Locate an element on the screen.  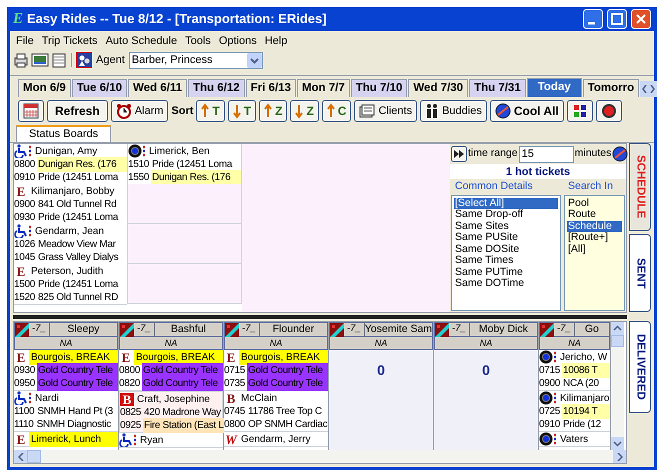
date-tab: Wed 6/11 is located at coordinates (157, 88).